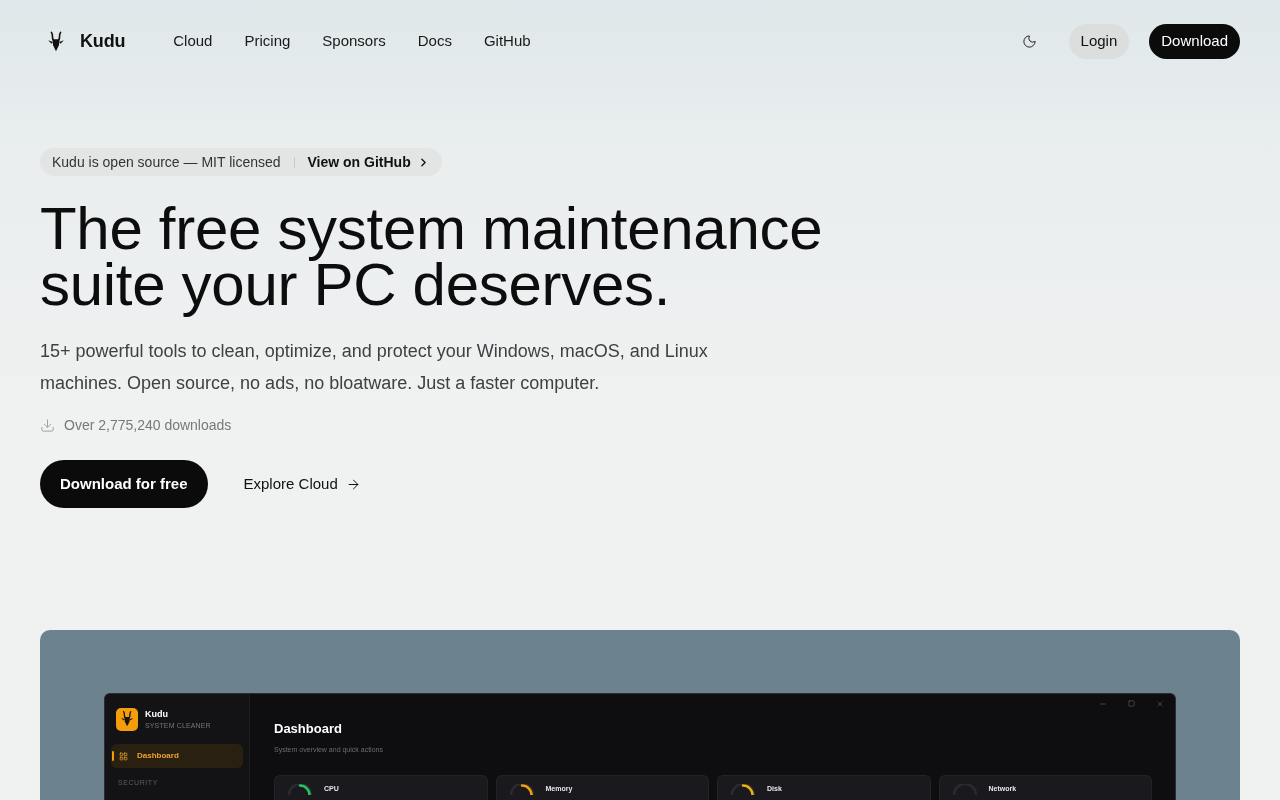 The height and width of the screenshot is (800, 1280). I want to click on close-icon, so click(1160, 703).